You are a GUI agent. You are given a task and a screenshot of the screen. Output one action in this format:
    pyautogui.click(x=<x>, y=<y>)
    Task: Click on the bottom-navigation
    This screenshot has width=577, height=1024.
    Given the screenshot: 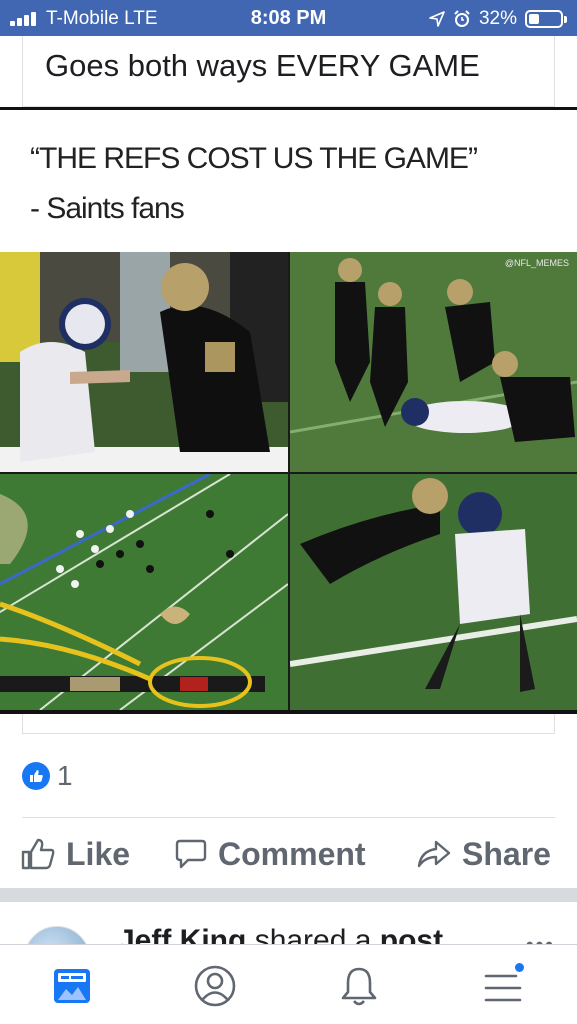 What is the action you would take?
    pyautogui.click(x=288, y=984)
    